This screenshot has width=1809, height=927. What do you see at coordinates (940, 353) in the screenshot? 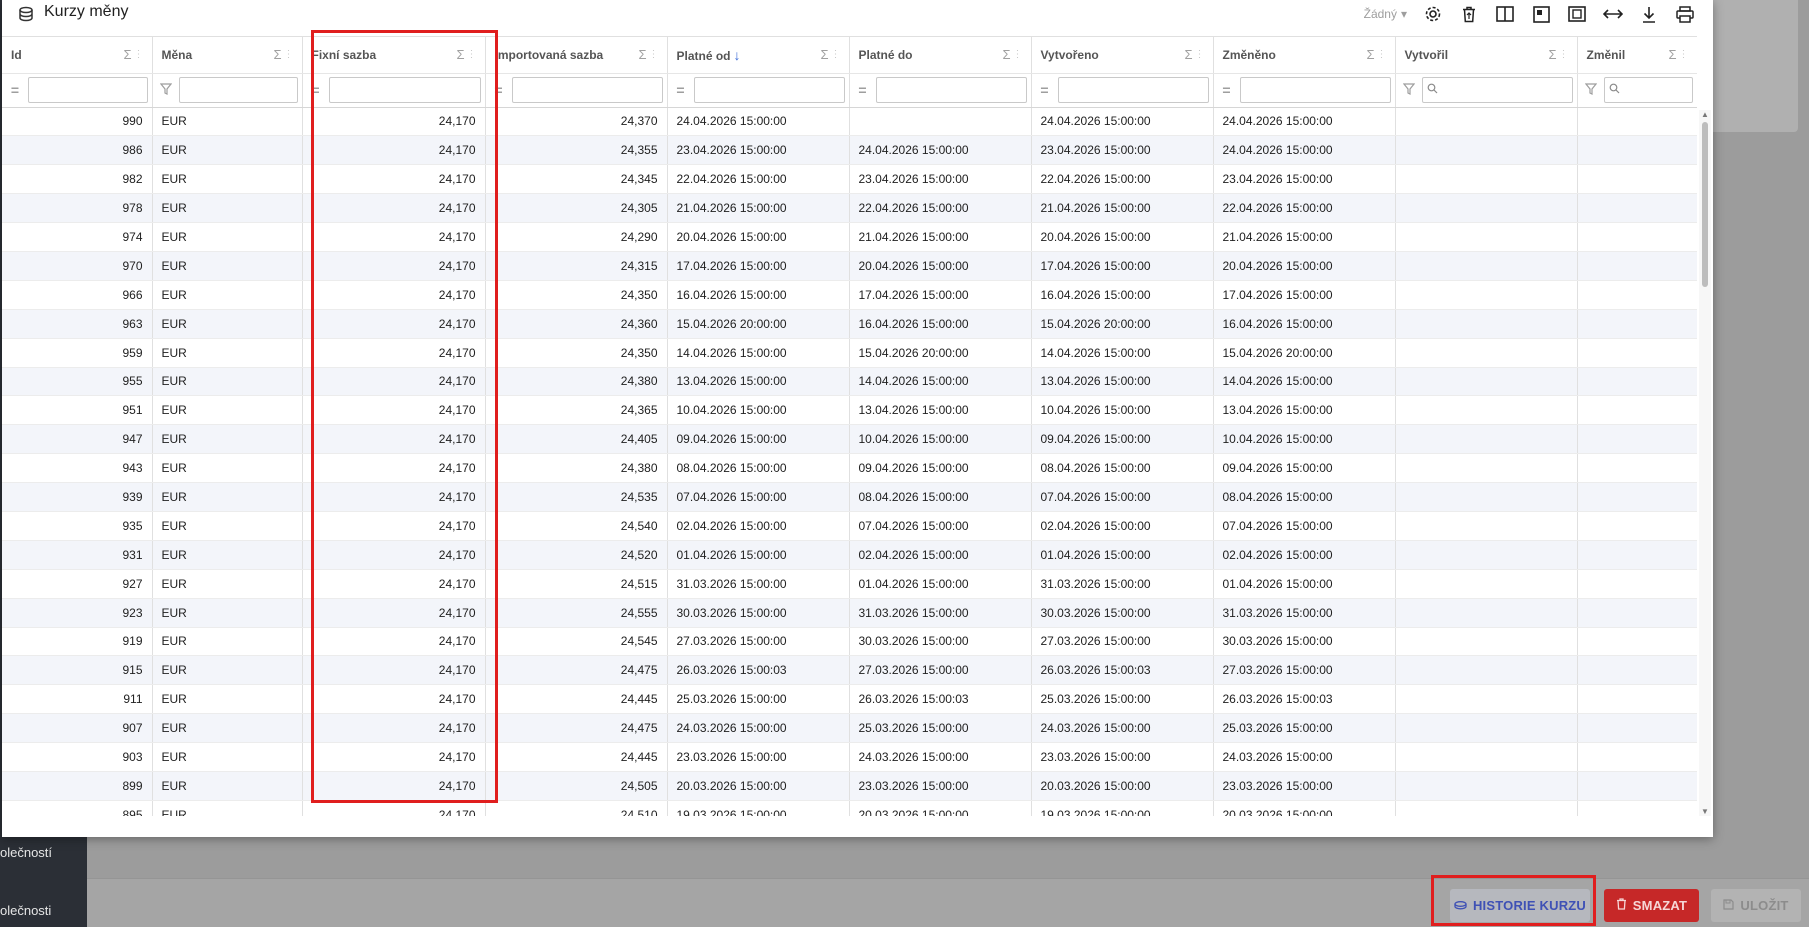
I see `cell-valid-to: 15.04.2026 20:00:00` at bounding box center [940, 353].